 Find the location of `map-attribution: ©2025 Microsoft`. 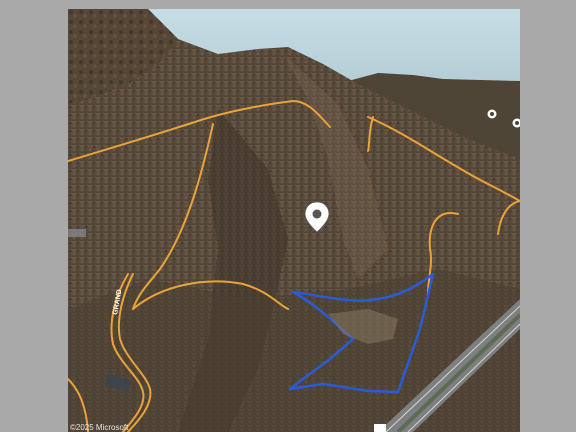

map-attribution: ©2025 Microsoft is located at coordinates (99, 427).